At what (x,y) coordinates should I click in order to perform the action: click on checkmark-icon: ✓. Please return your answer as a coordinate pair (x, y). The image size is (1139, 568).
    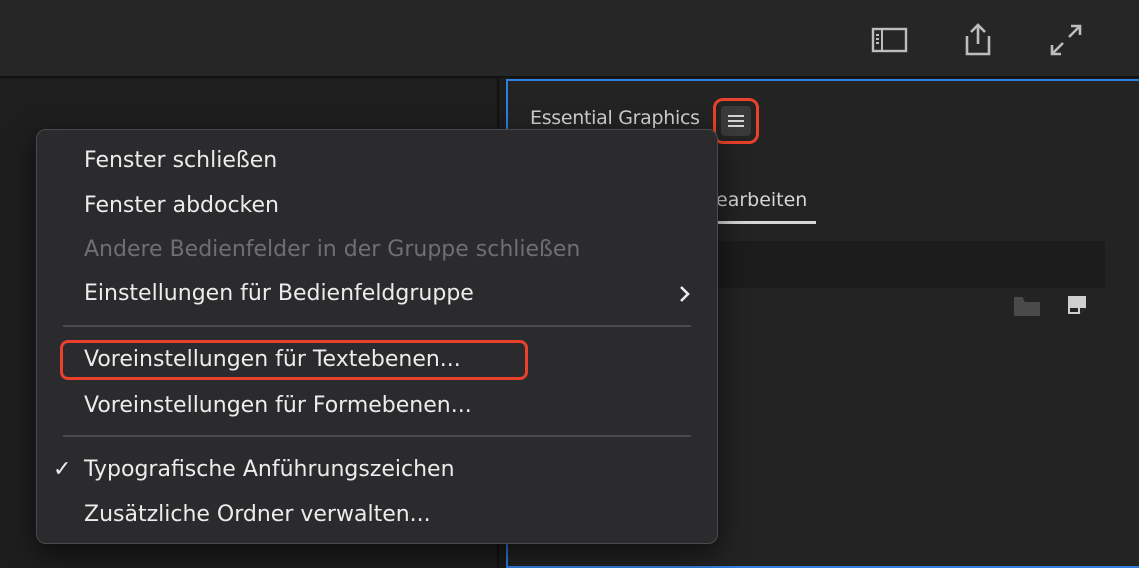
    Looking at the image, I should click on (62, 469).